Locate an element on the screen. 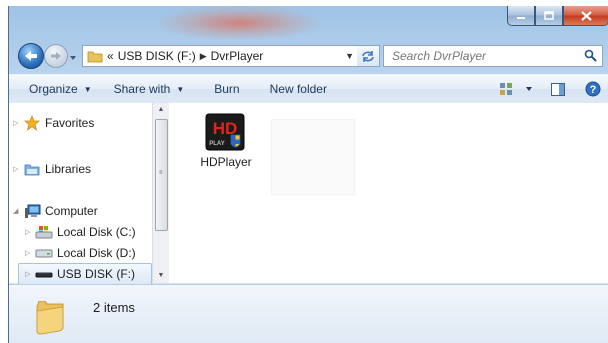  search-box is located at coordinates (493, 56).